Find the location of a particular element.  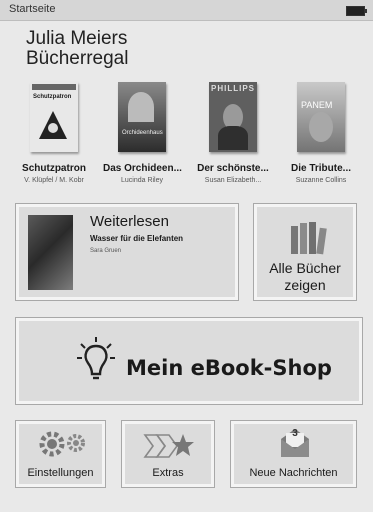

continue-reading-cover is located at coordinates (50, 252).